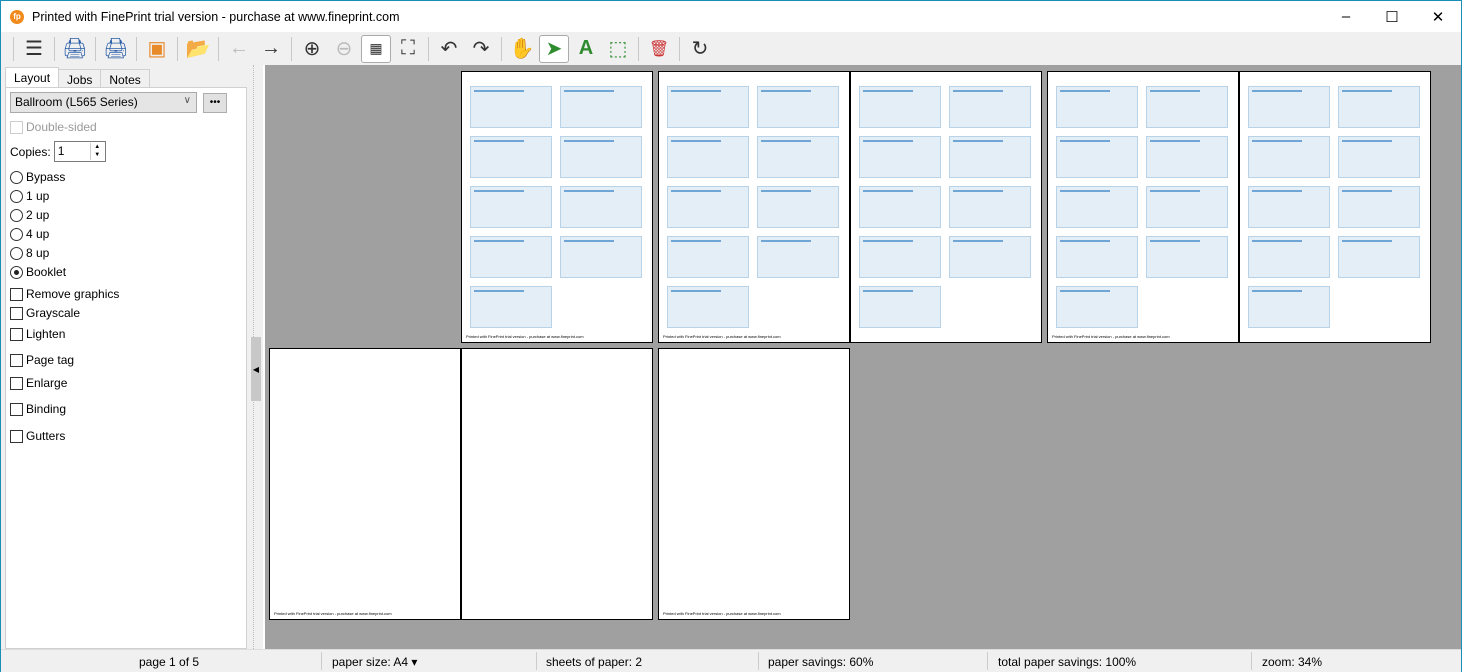 The width and height of the screenshot is (1462, 672). What do you see at coordinates (586, 49) in the screenshot?
I see `text-tool-icon: A` at bounding box center [586, 49].